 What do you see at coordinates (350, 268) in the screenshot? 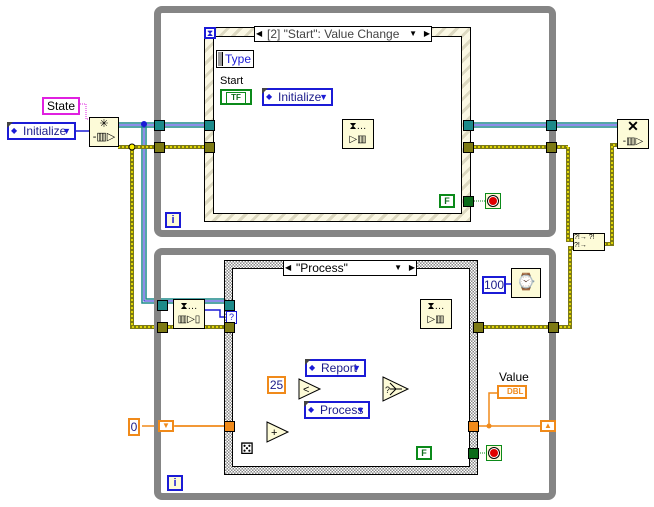
I see `case-selector: ◀ "Process" ▼ ▶` at bounding box center [350, 268].